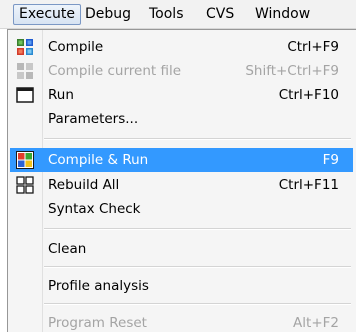 The image size is (356, 332). What do you see at coordinates (181, 95) in the screenshot?
I see `menu-item-run: Run Ctrl+F10` at bounding box center [181, 95].